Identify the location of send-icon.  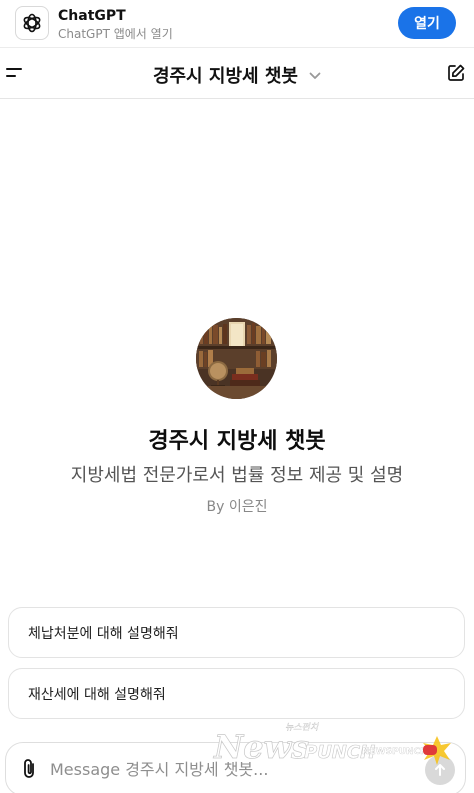
(440, 770).